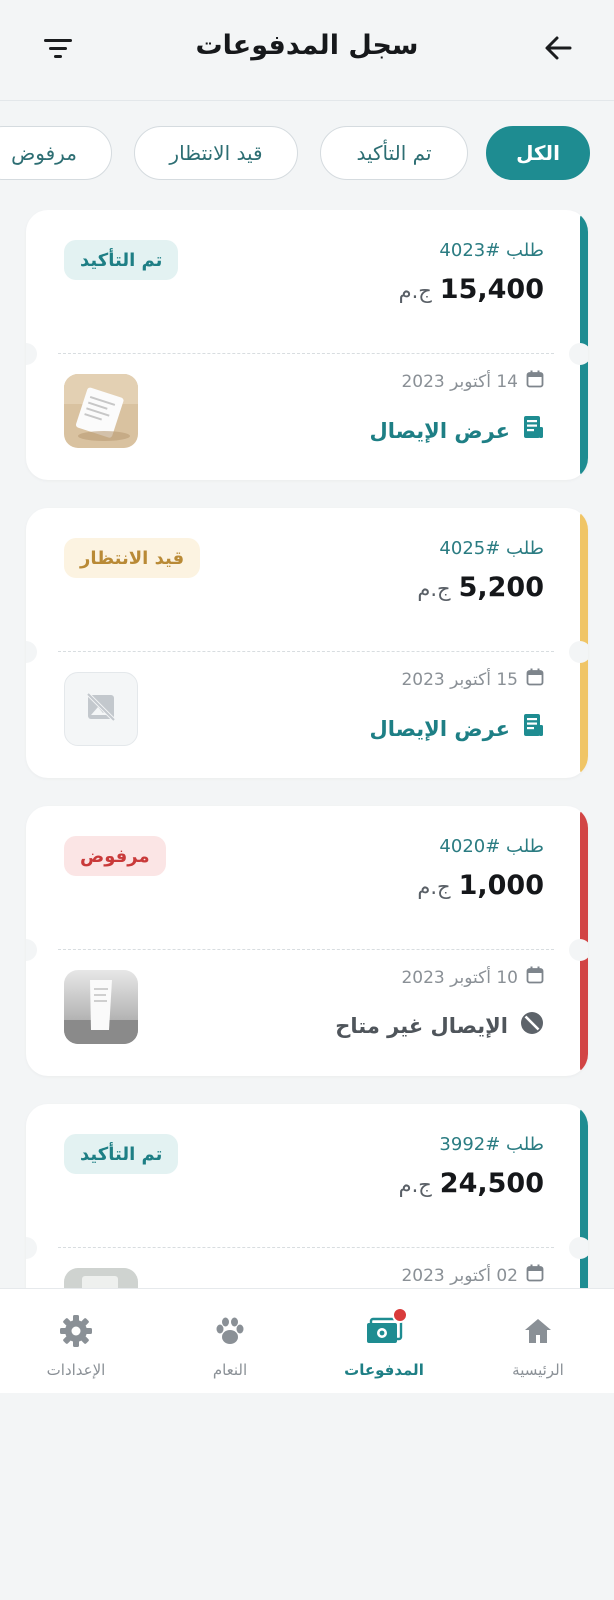  What do you see at coordinates (307, 45) in the screenshot?
I see `page-title: سجل المدفوعات` at bounding box center [307, 45].